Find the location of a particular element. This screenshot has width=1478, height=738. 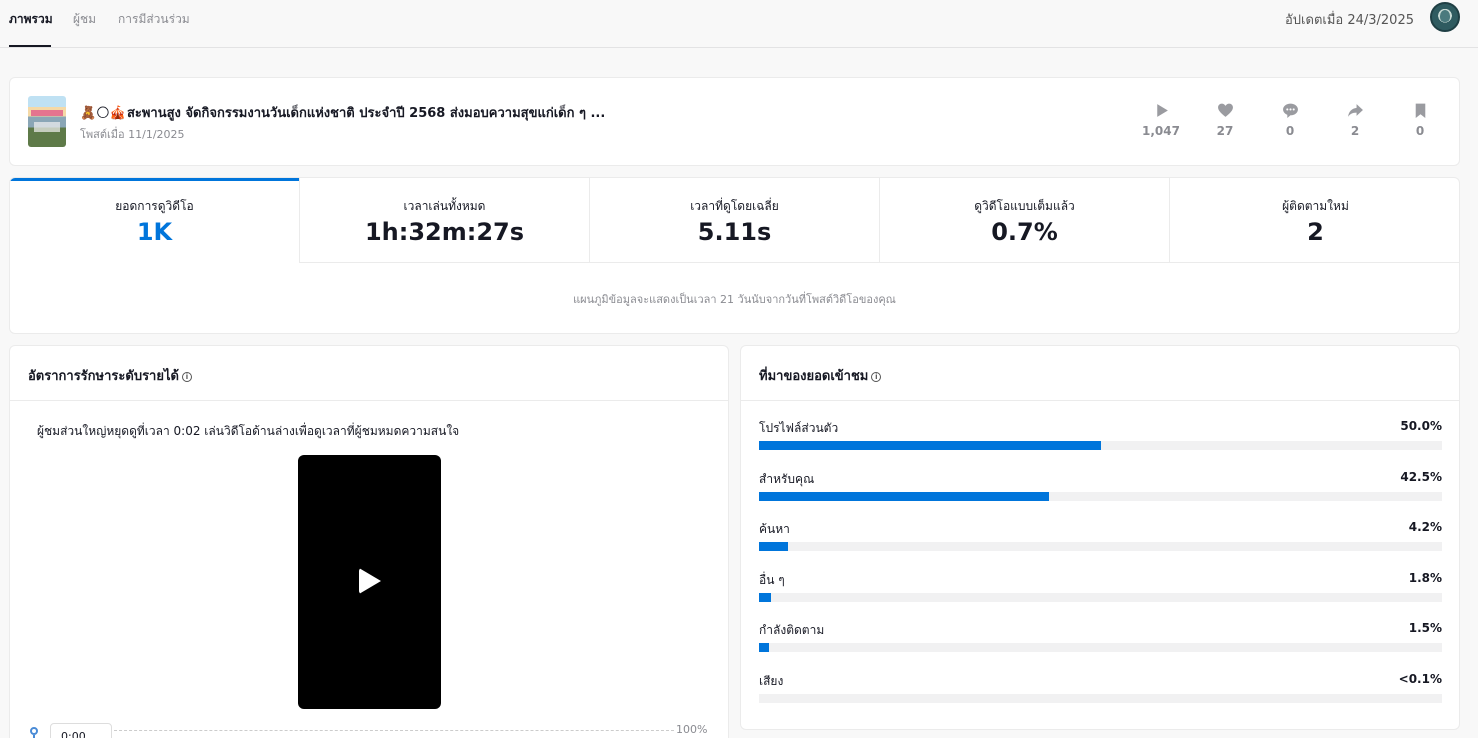

comment-icon is located at coordinates (1290, 110).